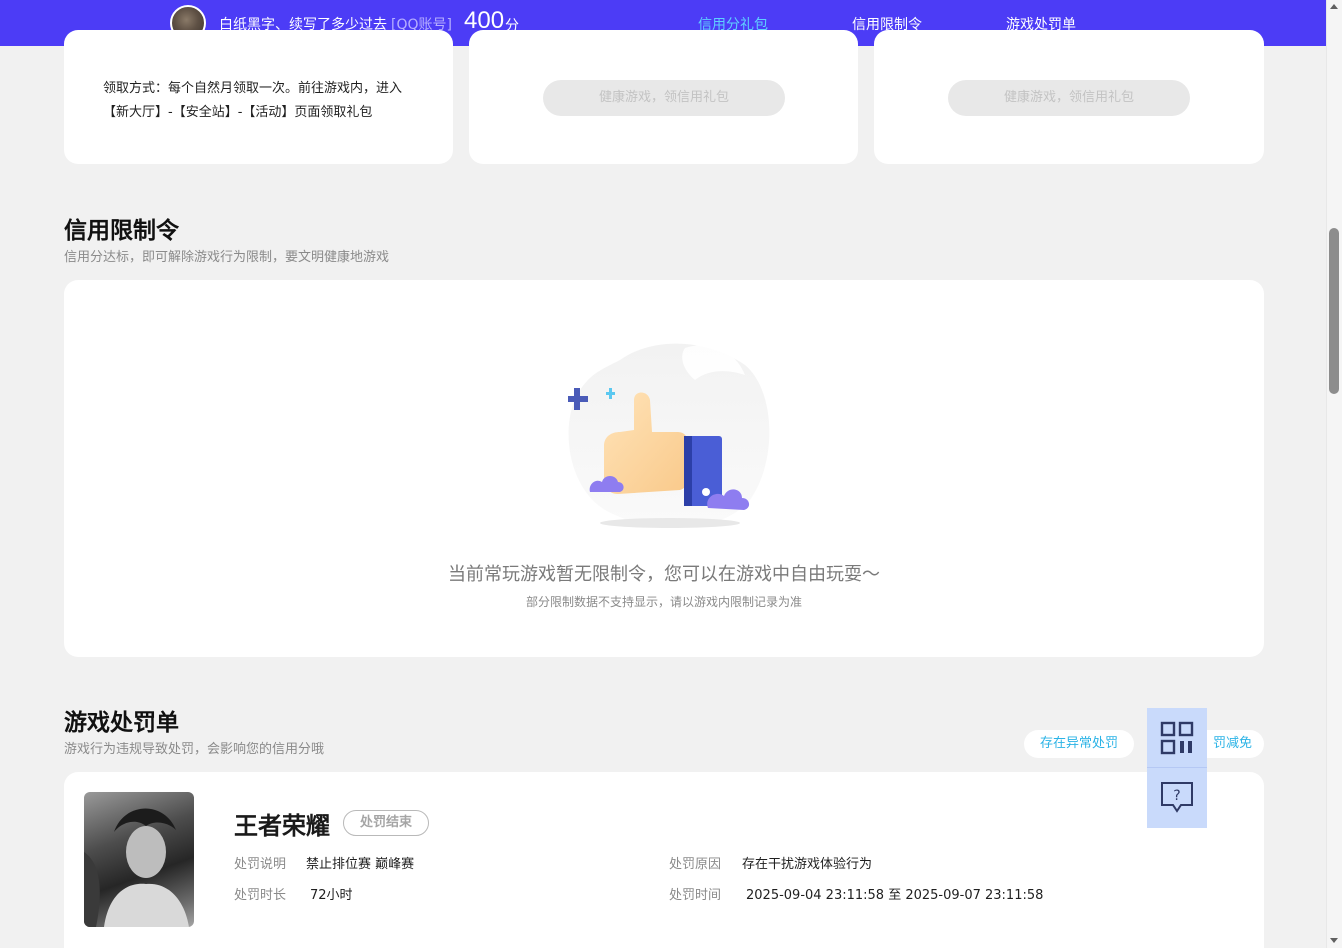  I want to click on empty-state-note: 部分限制数据不支持显示，请以游戏内限制记录为准, so click(663, 602).